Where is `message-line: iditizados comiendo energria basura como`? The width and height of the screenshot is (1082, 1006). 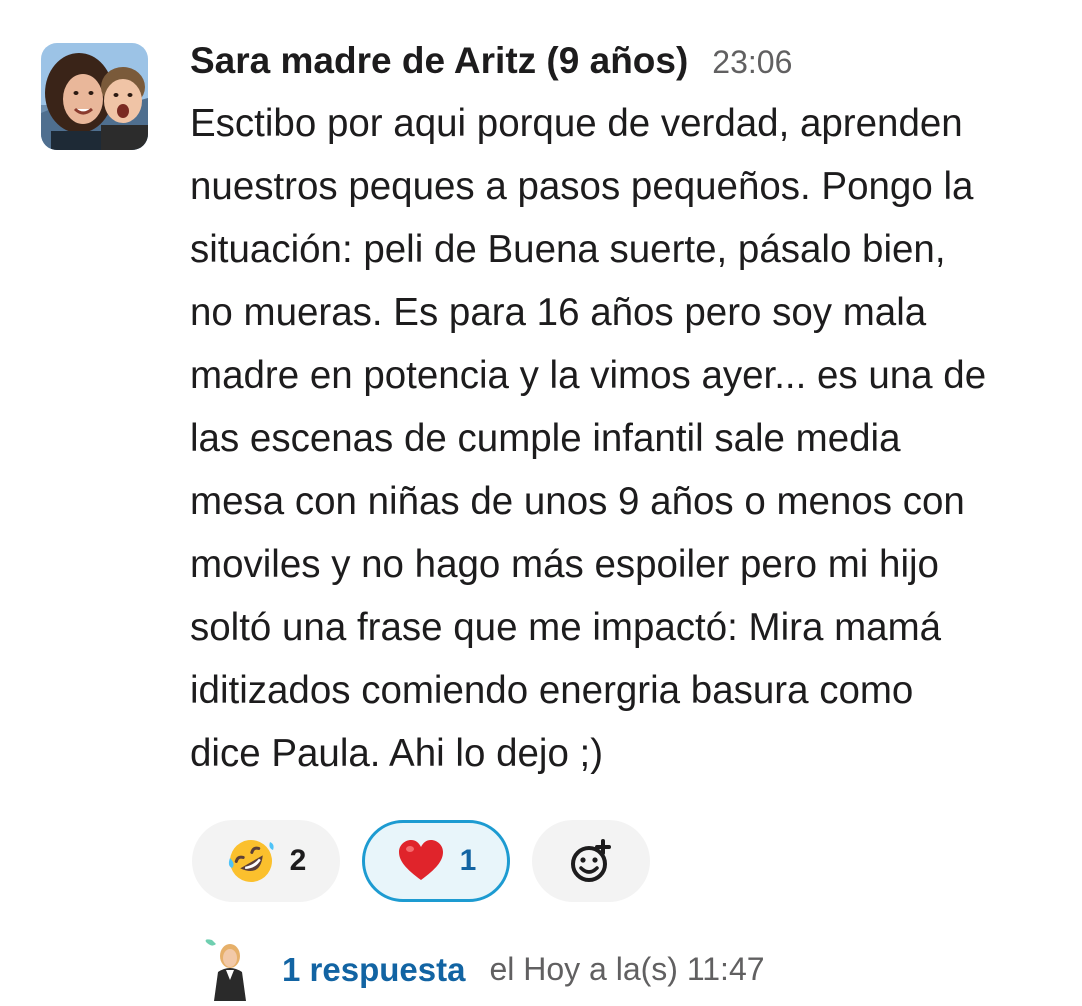
message-line: iditizados comiendo energria basura como is located at coordinates (552, 690).